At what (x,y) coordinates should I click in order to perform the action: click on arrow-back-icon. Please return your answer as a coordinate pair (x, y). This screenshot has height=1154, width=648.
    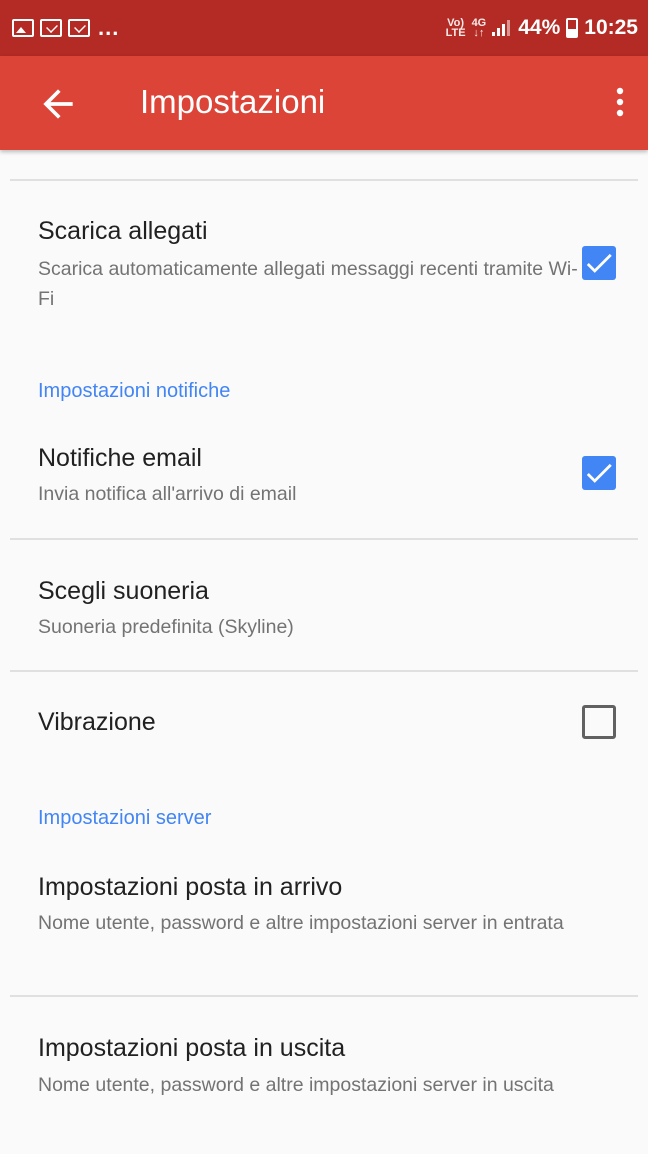
    Looking at the image, I should click on (58, 104).